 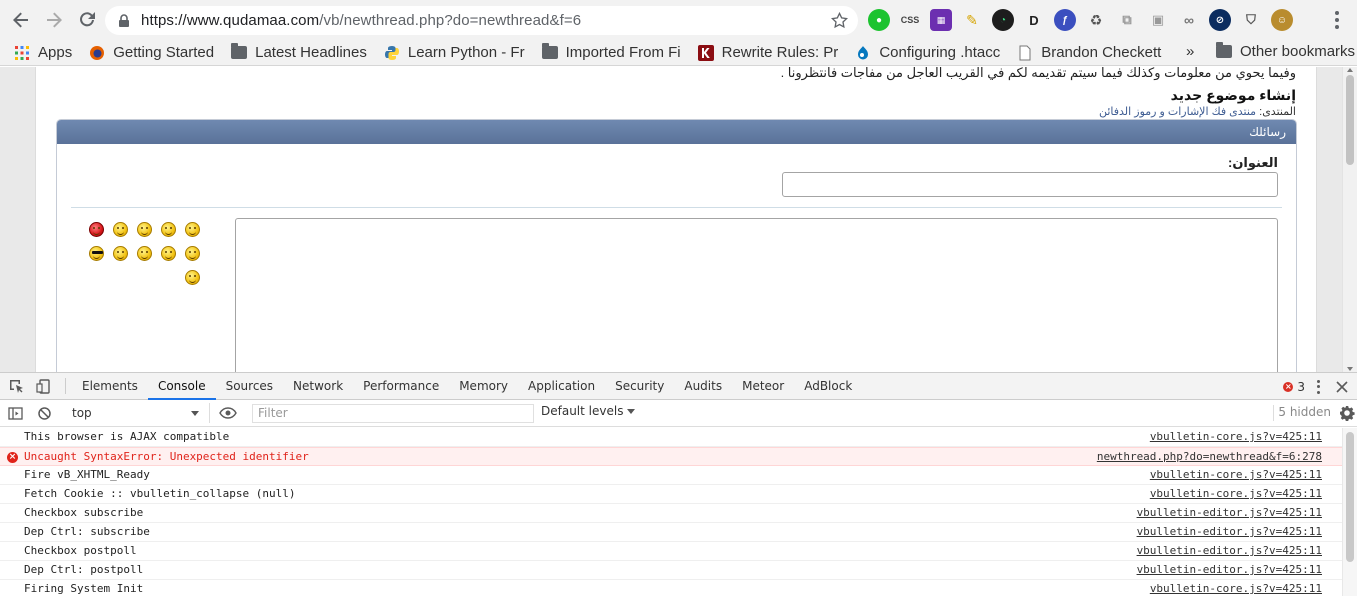 What do you see at coordinates (941, 20) in the screenshot?
I see `extension-grid-icon: ▦` at bounding box center [941, 20].